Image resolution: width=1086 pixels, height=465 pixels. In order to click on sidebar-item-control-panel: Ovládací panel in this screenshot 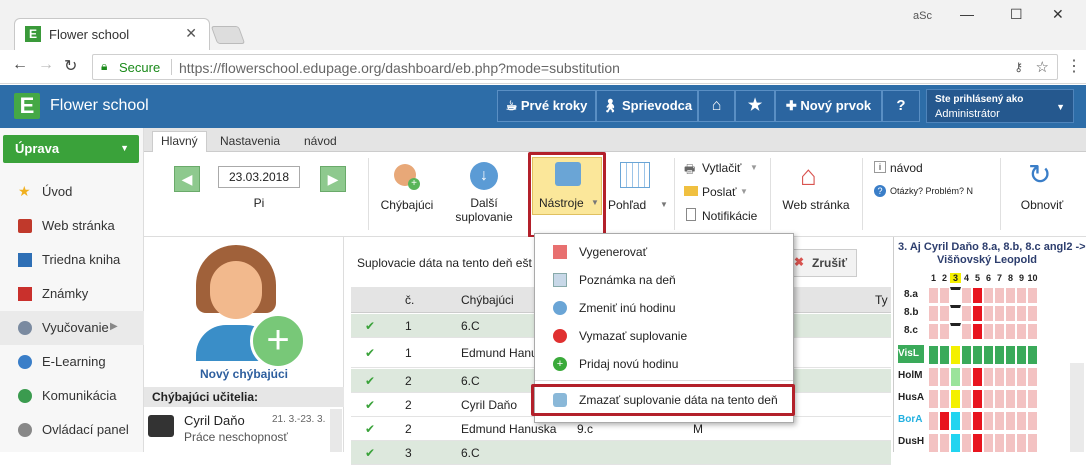, I will do `click(72, 430)`.